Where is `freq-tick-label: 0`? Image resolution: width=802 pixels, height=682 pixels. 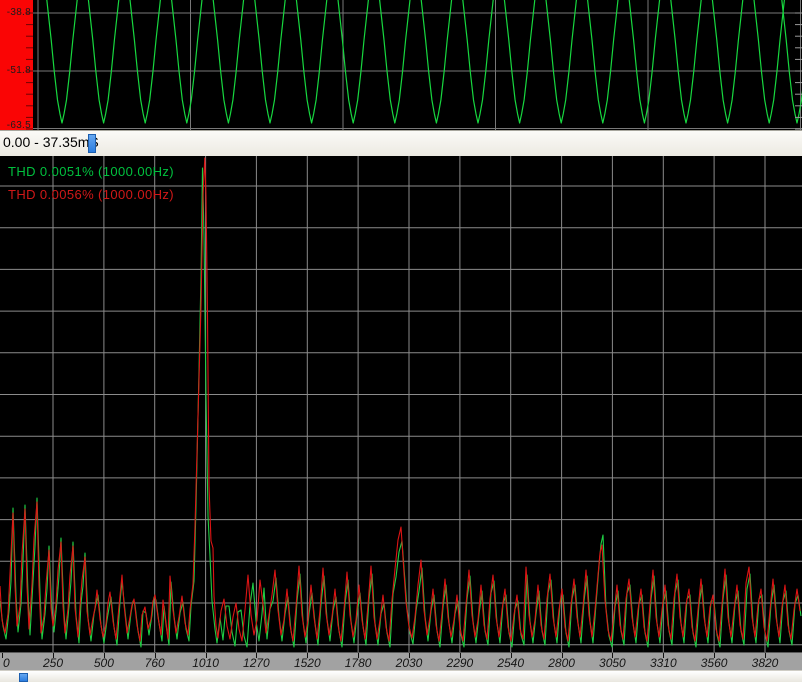
freq-tick-label: 0 is located at coordinates (6, 663).